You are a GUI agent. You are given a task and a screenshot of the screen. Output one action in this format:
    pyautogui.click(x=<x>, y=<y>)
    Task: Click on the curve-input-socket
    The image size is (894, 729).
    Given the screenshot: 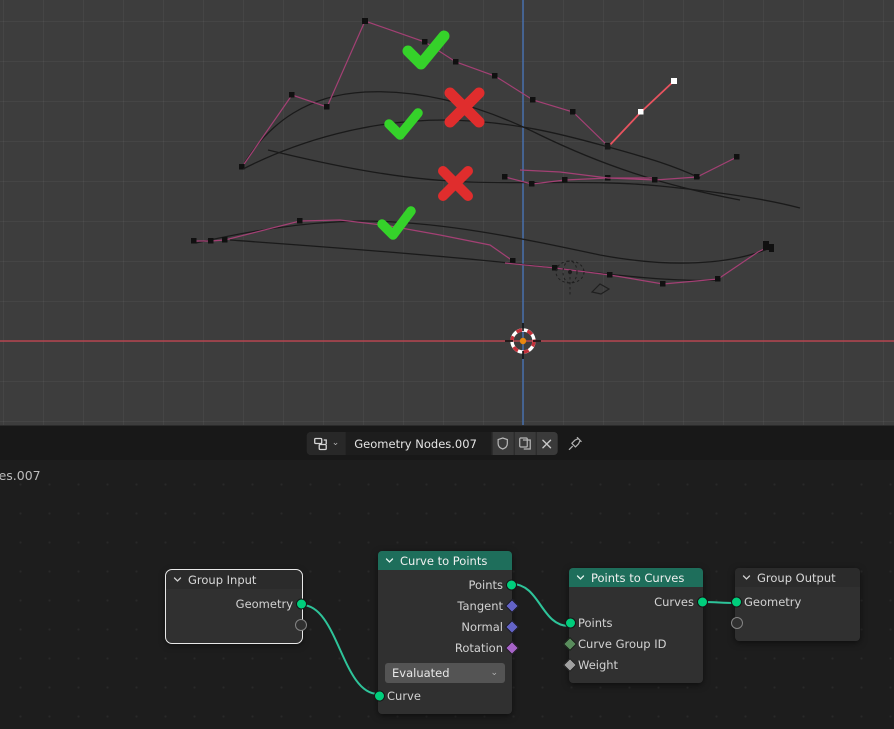 What is the action you would take?
    pyautogui.click(x=379, y=695)
    